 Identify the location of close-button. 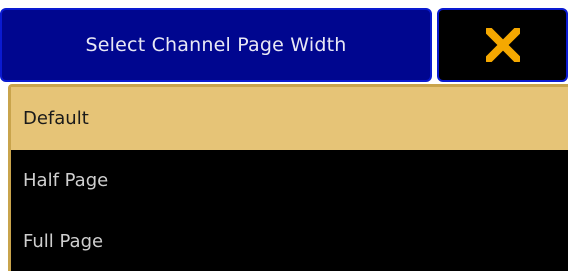
(502, 45).